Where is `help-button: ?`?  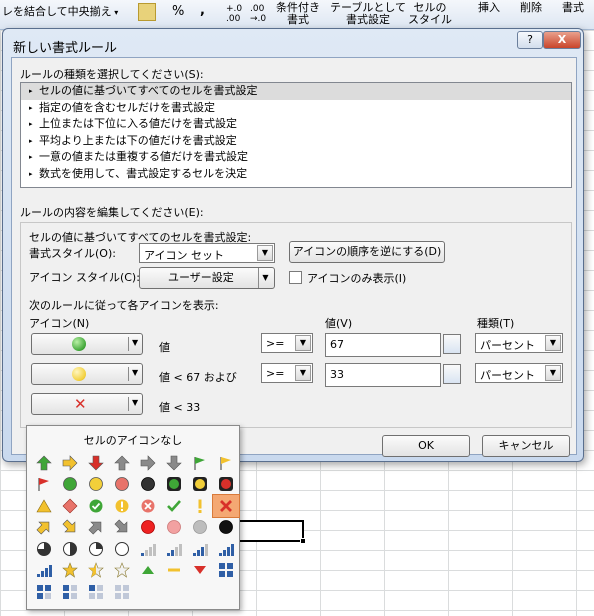 help-button: ? is located at coordinates (530, 40).